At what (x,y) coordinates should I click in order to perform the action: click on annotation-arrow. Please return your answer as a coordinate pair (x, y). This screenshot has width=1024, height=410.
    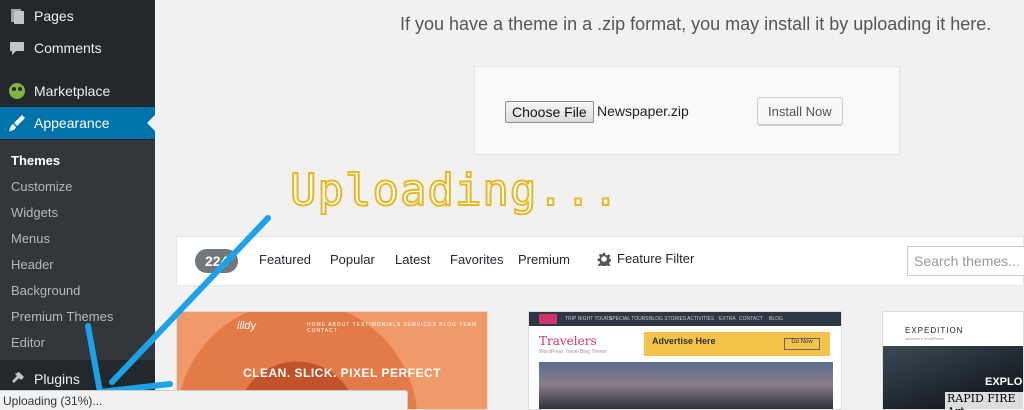
    Looking at the image, I should click on (178, 305).